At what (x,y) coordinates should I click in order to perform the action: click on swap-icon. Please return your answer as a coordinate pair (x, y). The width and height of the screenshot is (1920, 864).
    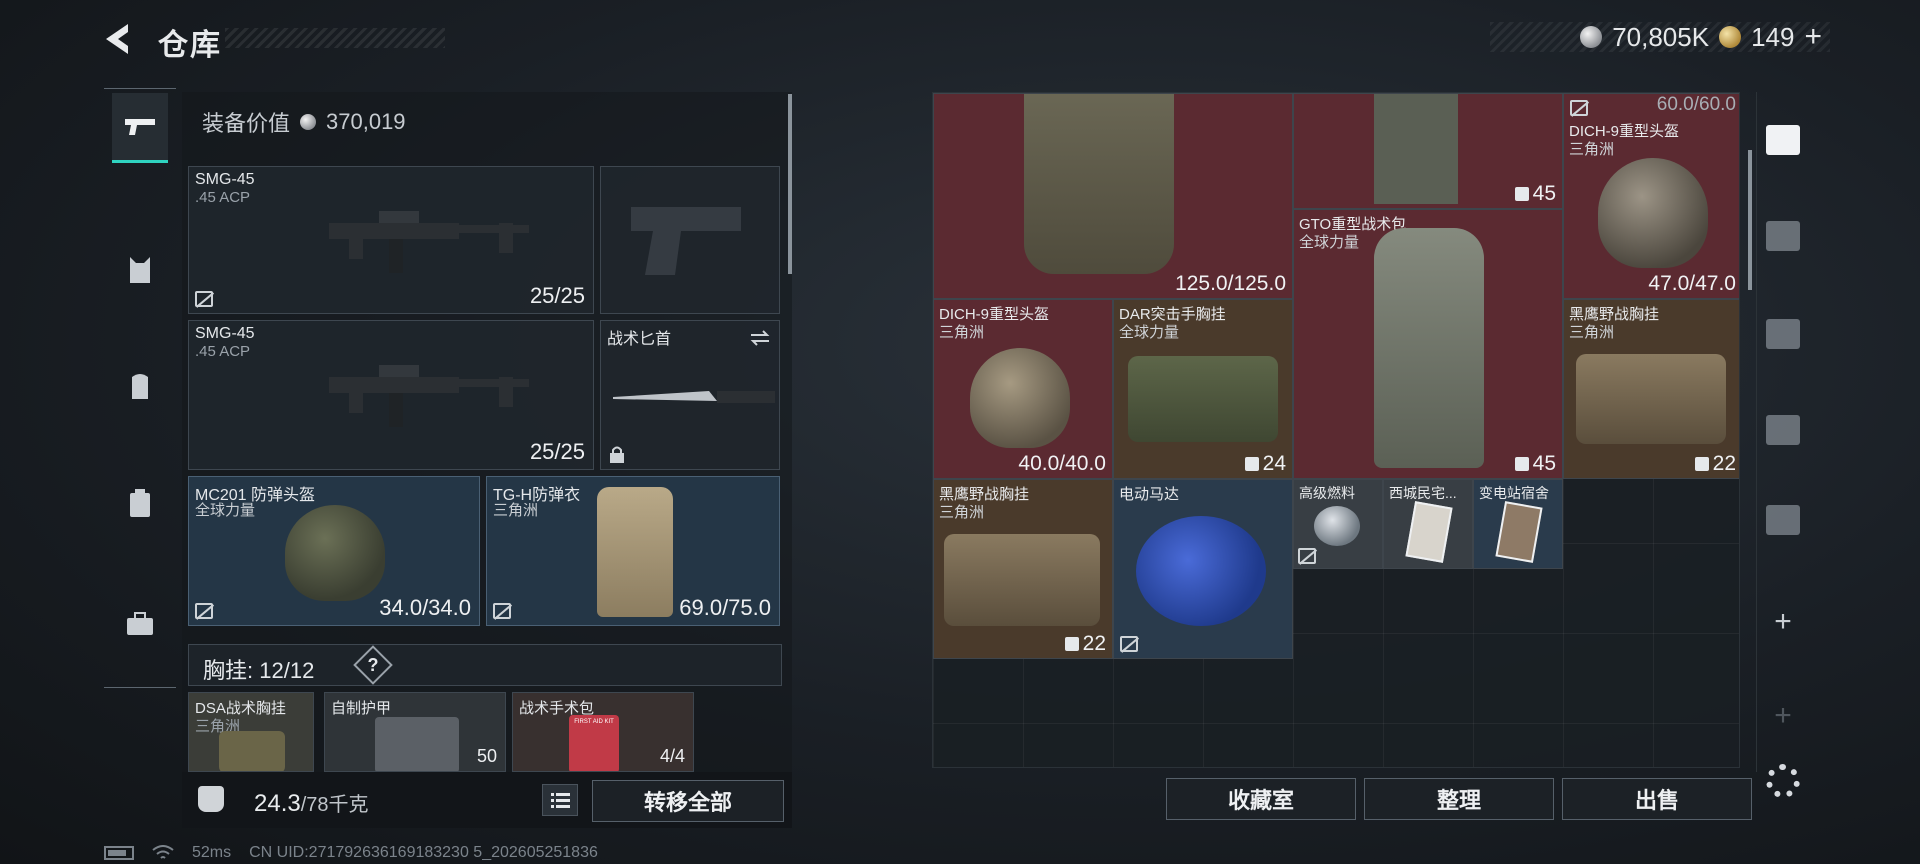
    Looking at the image, I should click on (760, 338).